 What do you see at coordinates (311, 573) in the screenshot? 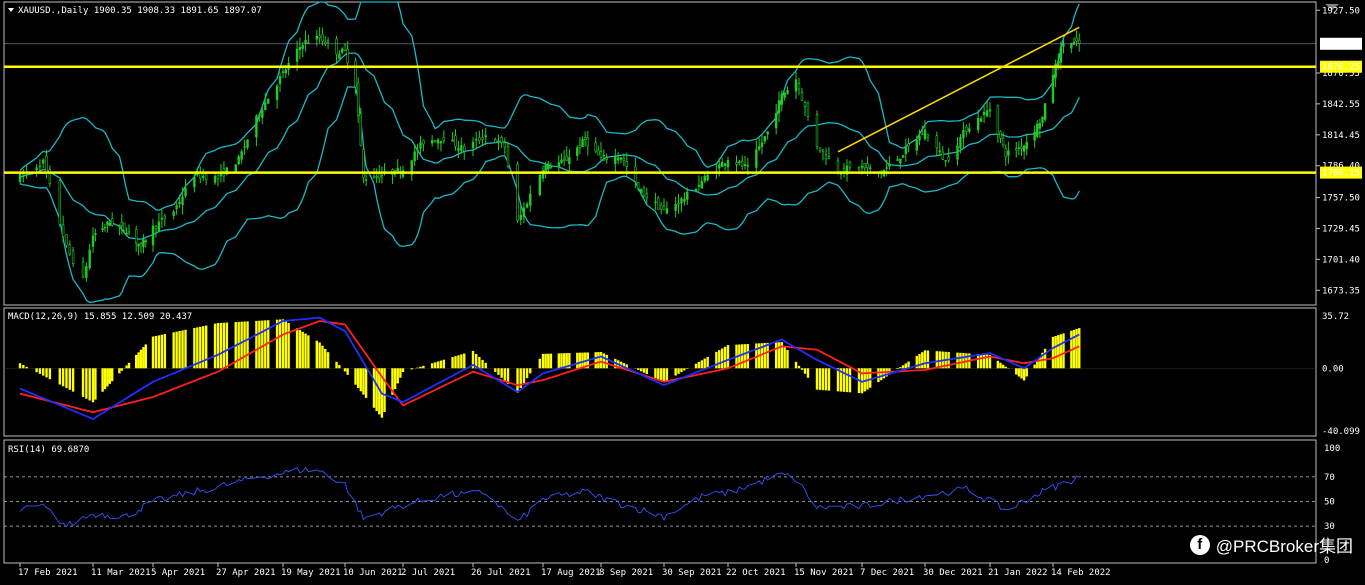
I see `date-axis-label: 19 May 2021` at bounding box center [311, 573].